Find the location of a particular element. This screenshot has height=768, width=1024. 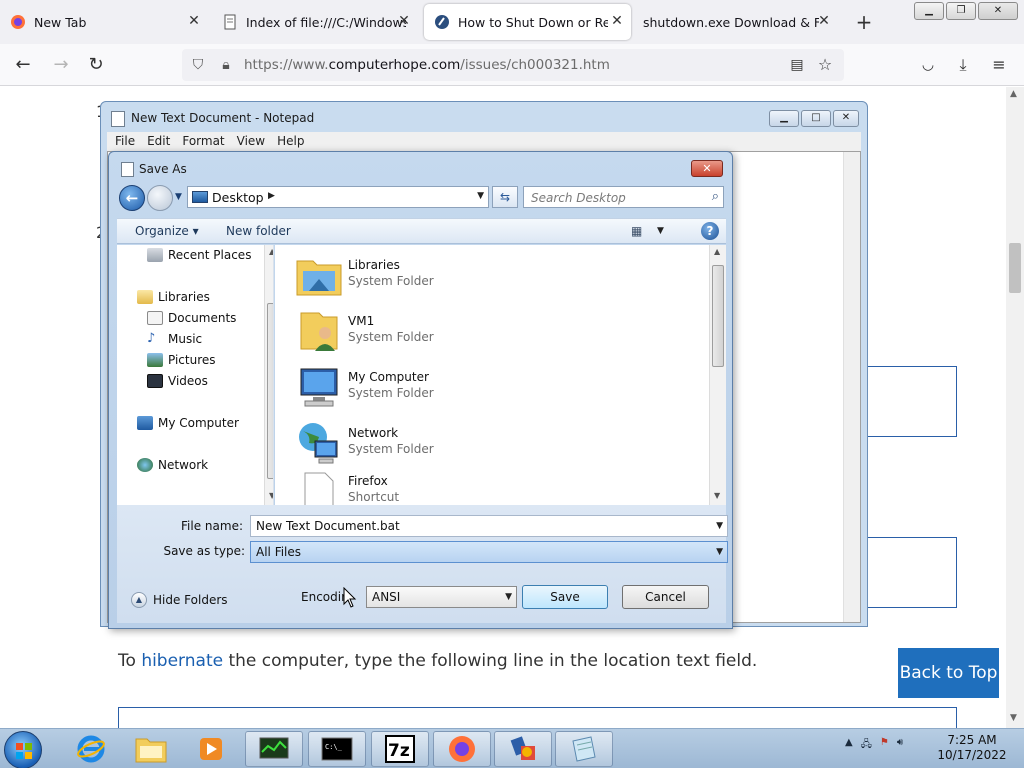

hide-folders-button: ▲ Hide Folders is located at coordinates (179, 600).